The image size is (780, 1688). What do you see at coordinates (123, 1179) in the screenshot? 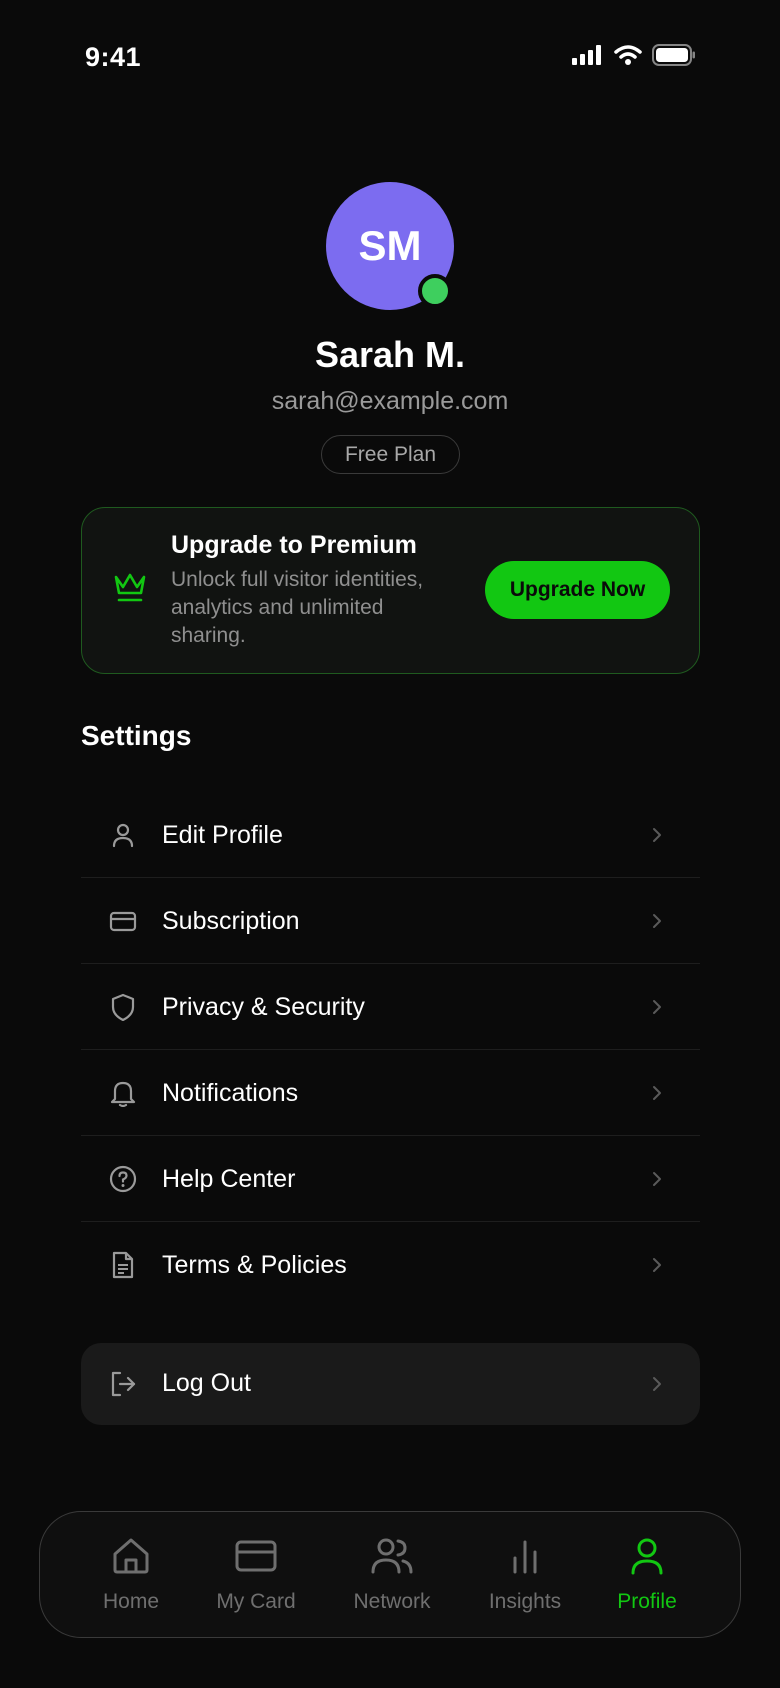
I see `help-circle-icon` at bounding box center [123, 1179].